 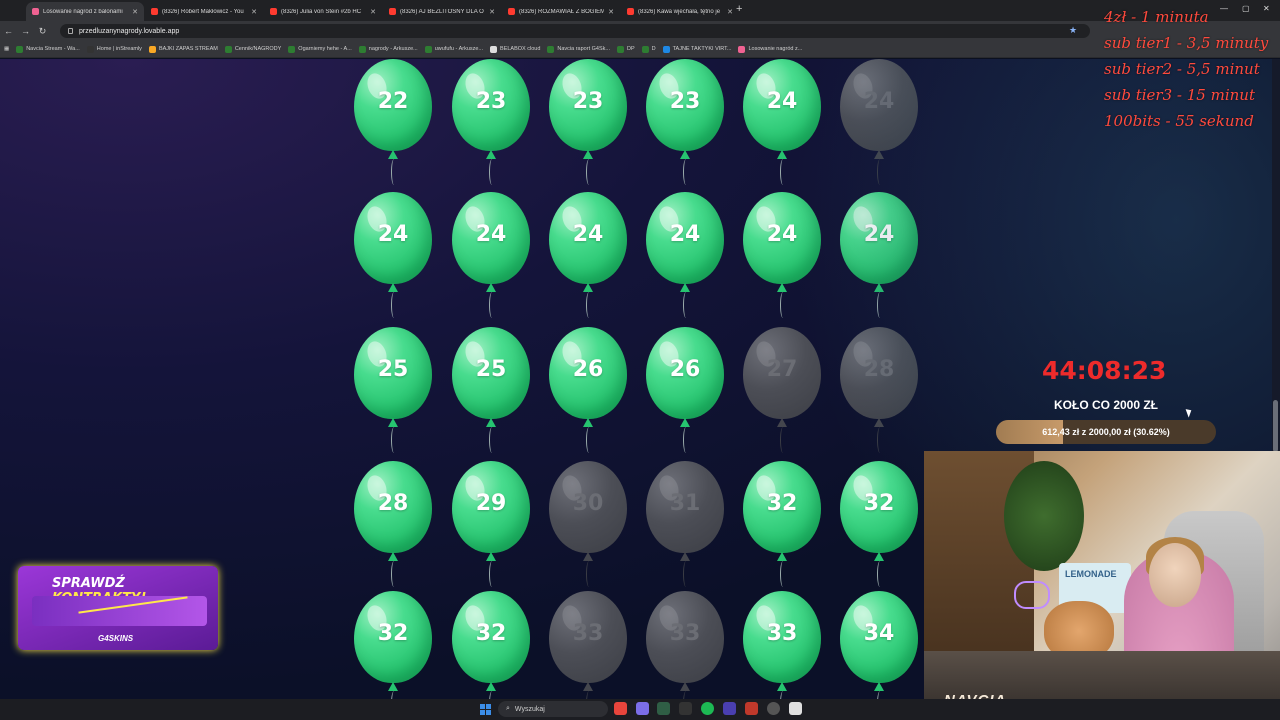 What do you see at coordinates (6, 49) in the screenshot?
I see `apps-grid-icon: ▦` at bounding box center [6, 49].